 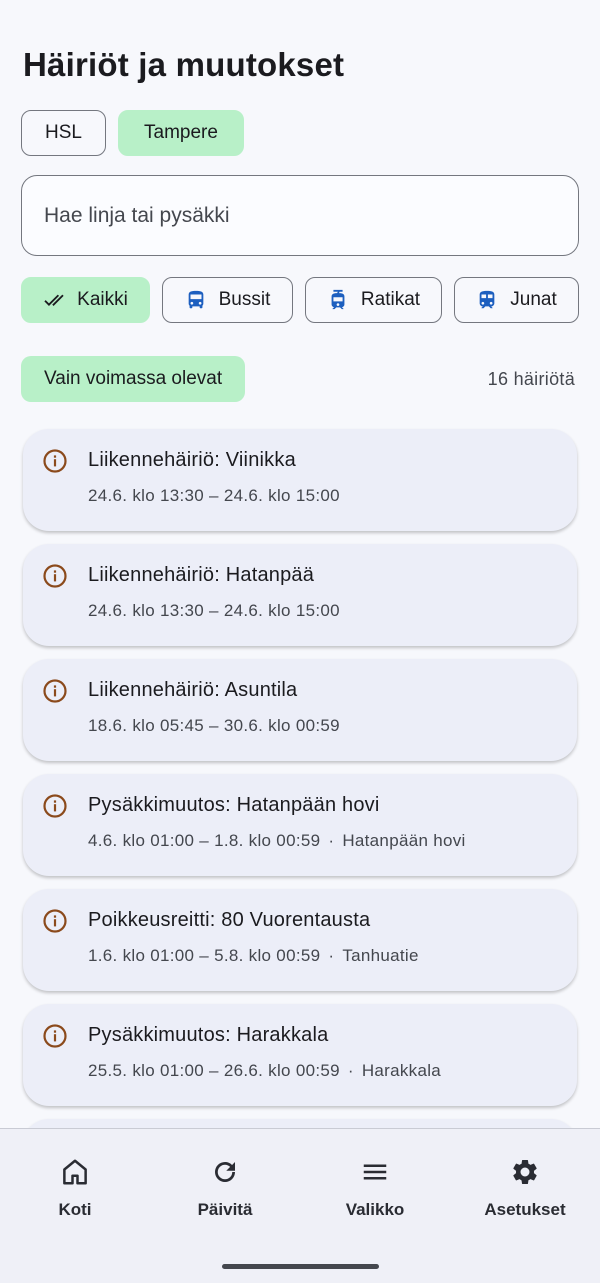 What do you see at coordinates (375, 1209) in the screenshot?
I see `nav-label: Valikko` at bounding box center [375, 1209].